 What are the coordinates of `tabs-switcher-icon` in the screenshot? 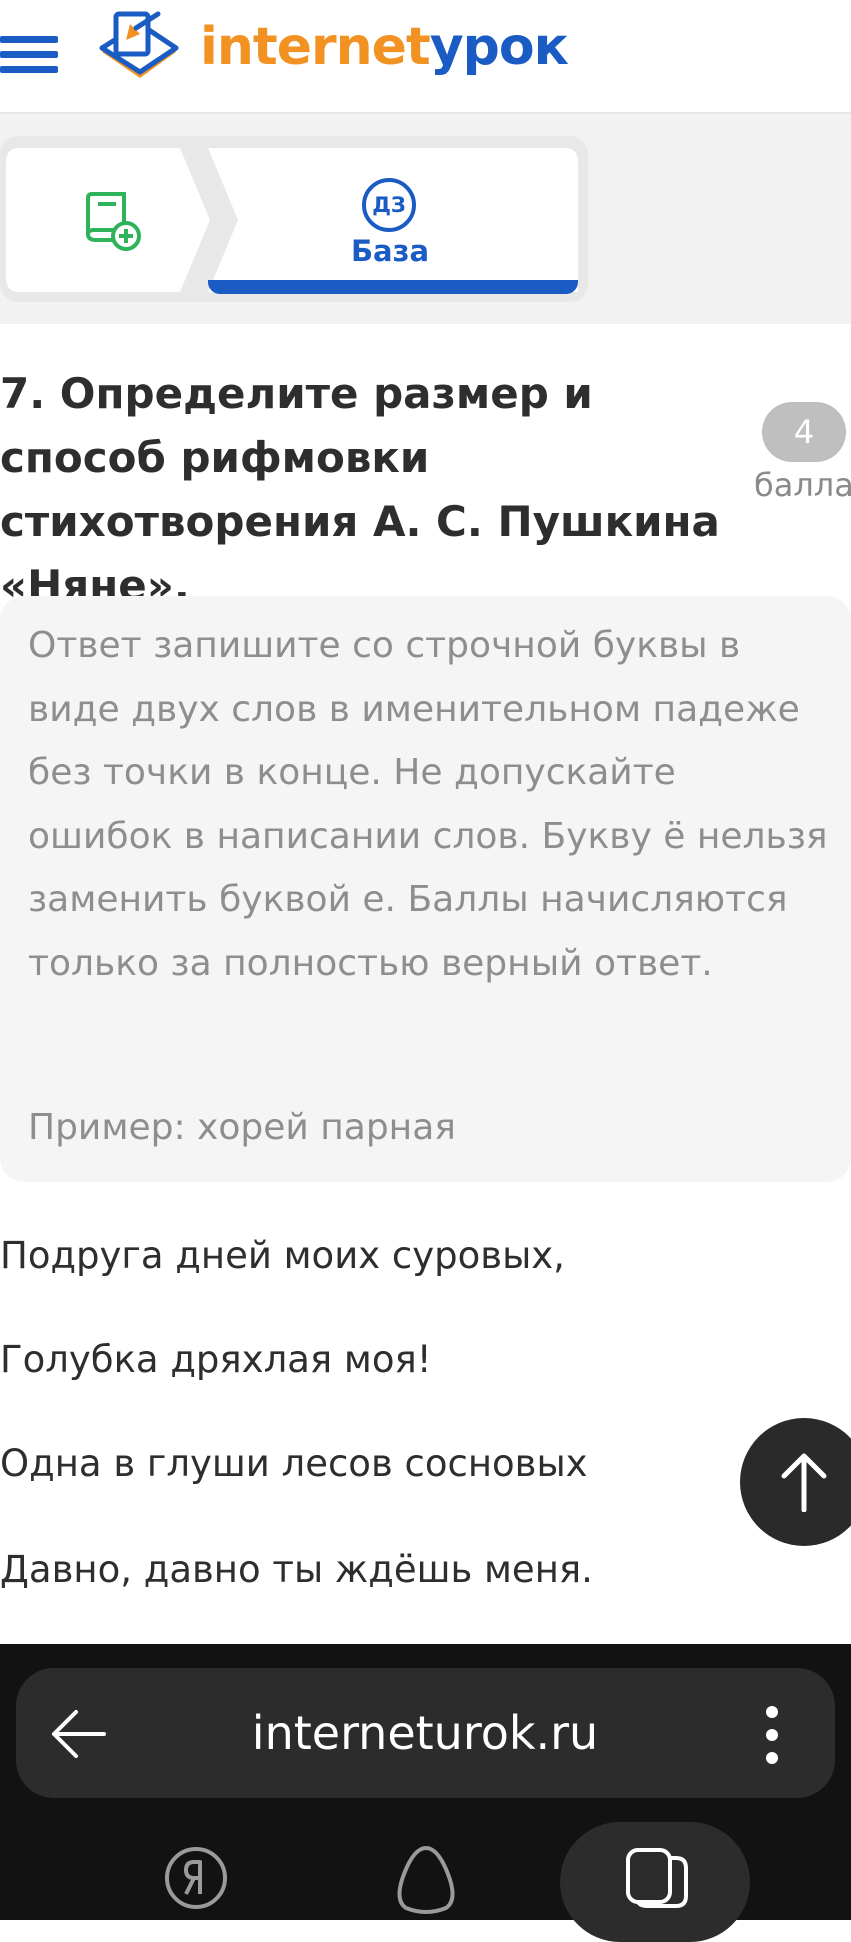 It's located at (657, 1877).